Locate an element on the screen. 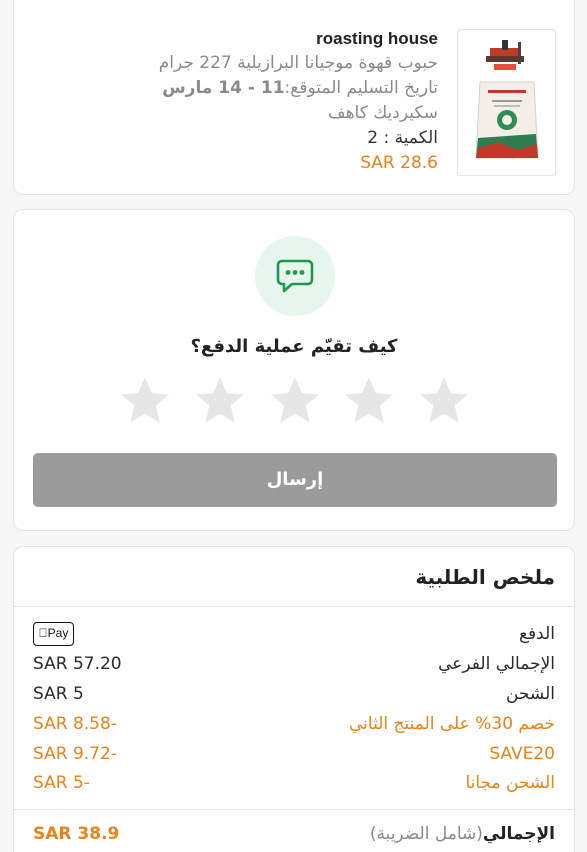 The width and height of the screenshot is (587, 852). product-thumbnail is located at coordinates (506, 102).